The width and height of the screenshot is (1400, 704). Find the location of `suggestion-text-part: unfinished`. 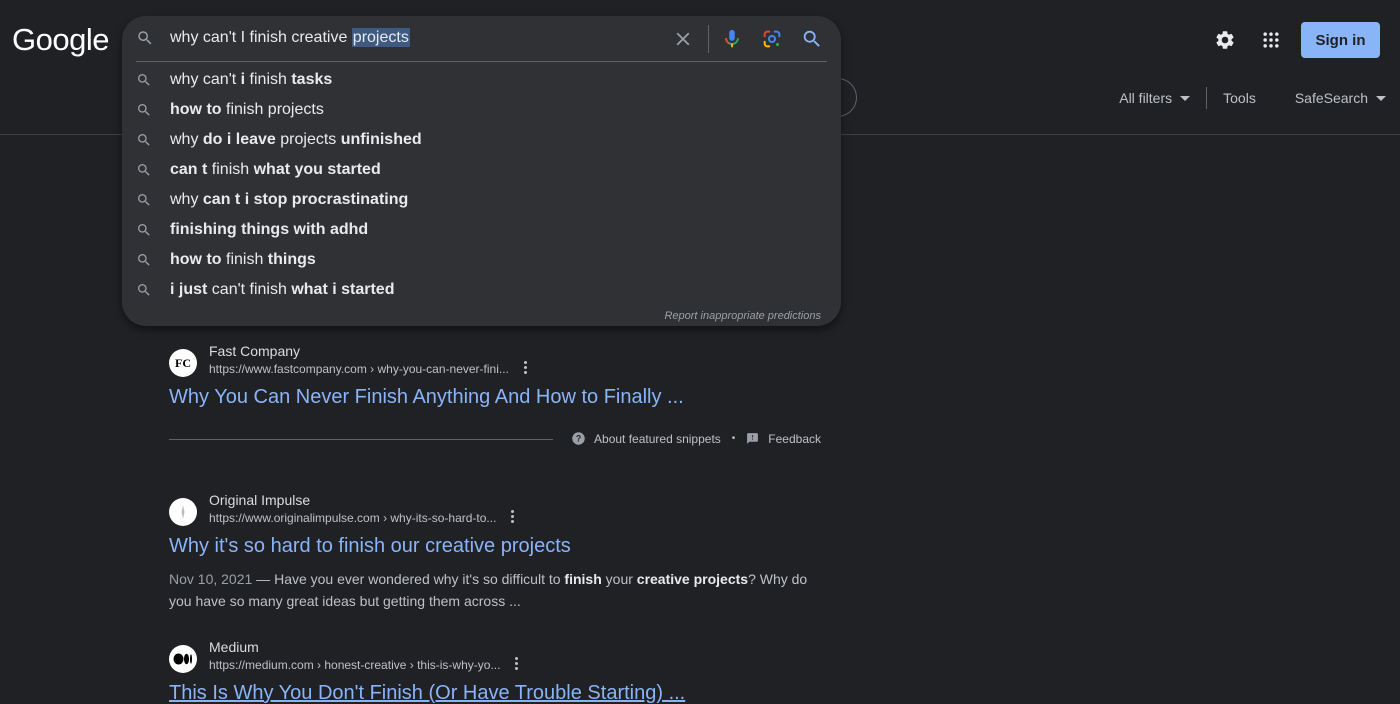

suggestion-text-part: unfinished is located at coordinates (381, 139).